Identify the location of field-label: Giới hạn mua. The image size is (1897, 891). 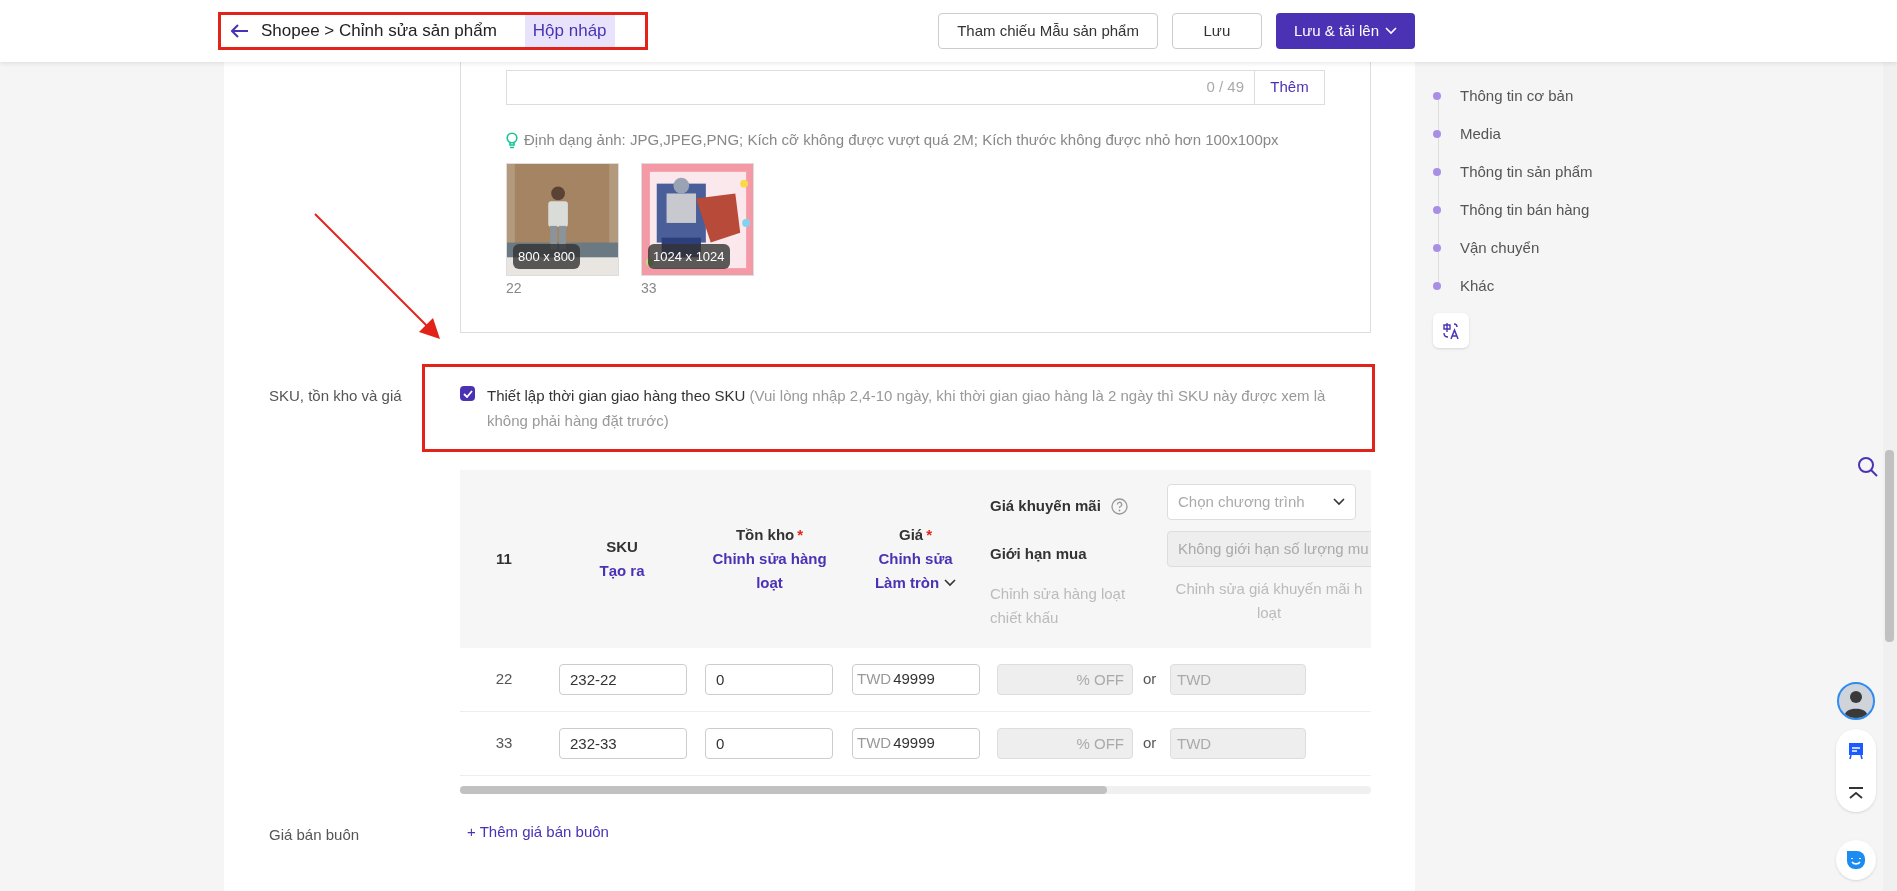
(1039, 554).